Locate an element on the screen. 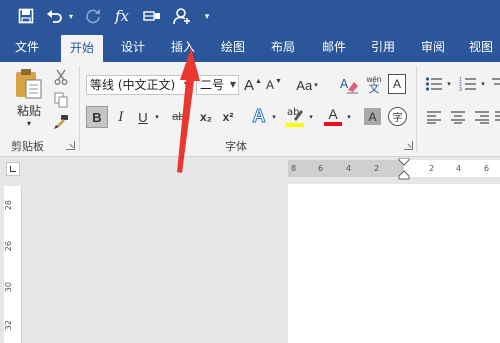  ribbon-tab-bar: 文件 开始 设计 插入 绘图 布局 邮件 引用 审阅 视图 is located at coordinates (250, 47).